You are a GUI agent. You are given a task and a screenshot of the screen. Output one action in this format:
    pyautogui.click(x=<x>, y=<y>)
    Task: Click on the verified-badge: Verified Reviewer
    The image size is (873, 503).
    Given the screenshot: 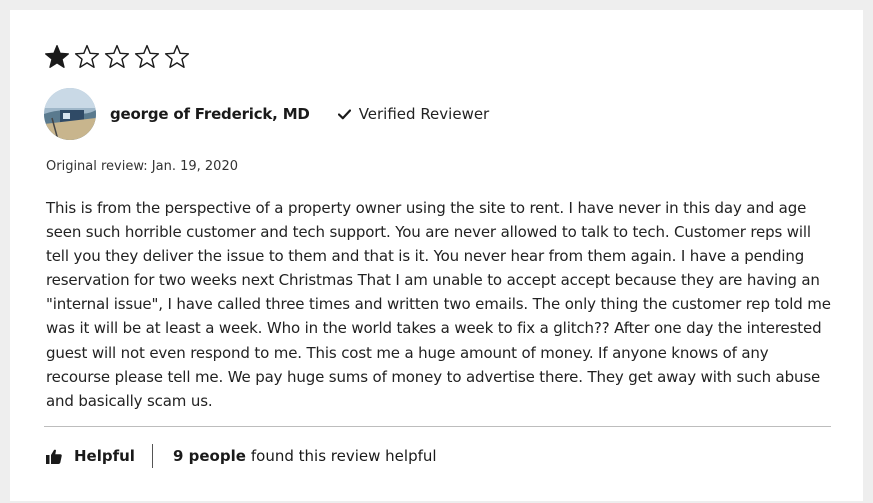 What is the action you would take?
    pyautogui.click(x=413, y=114)
    